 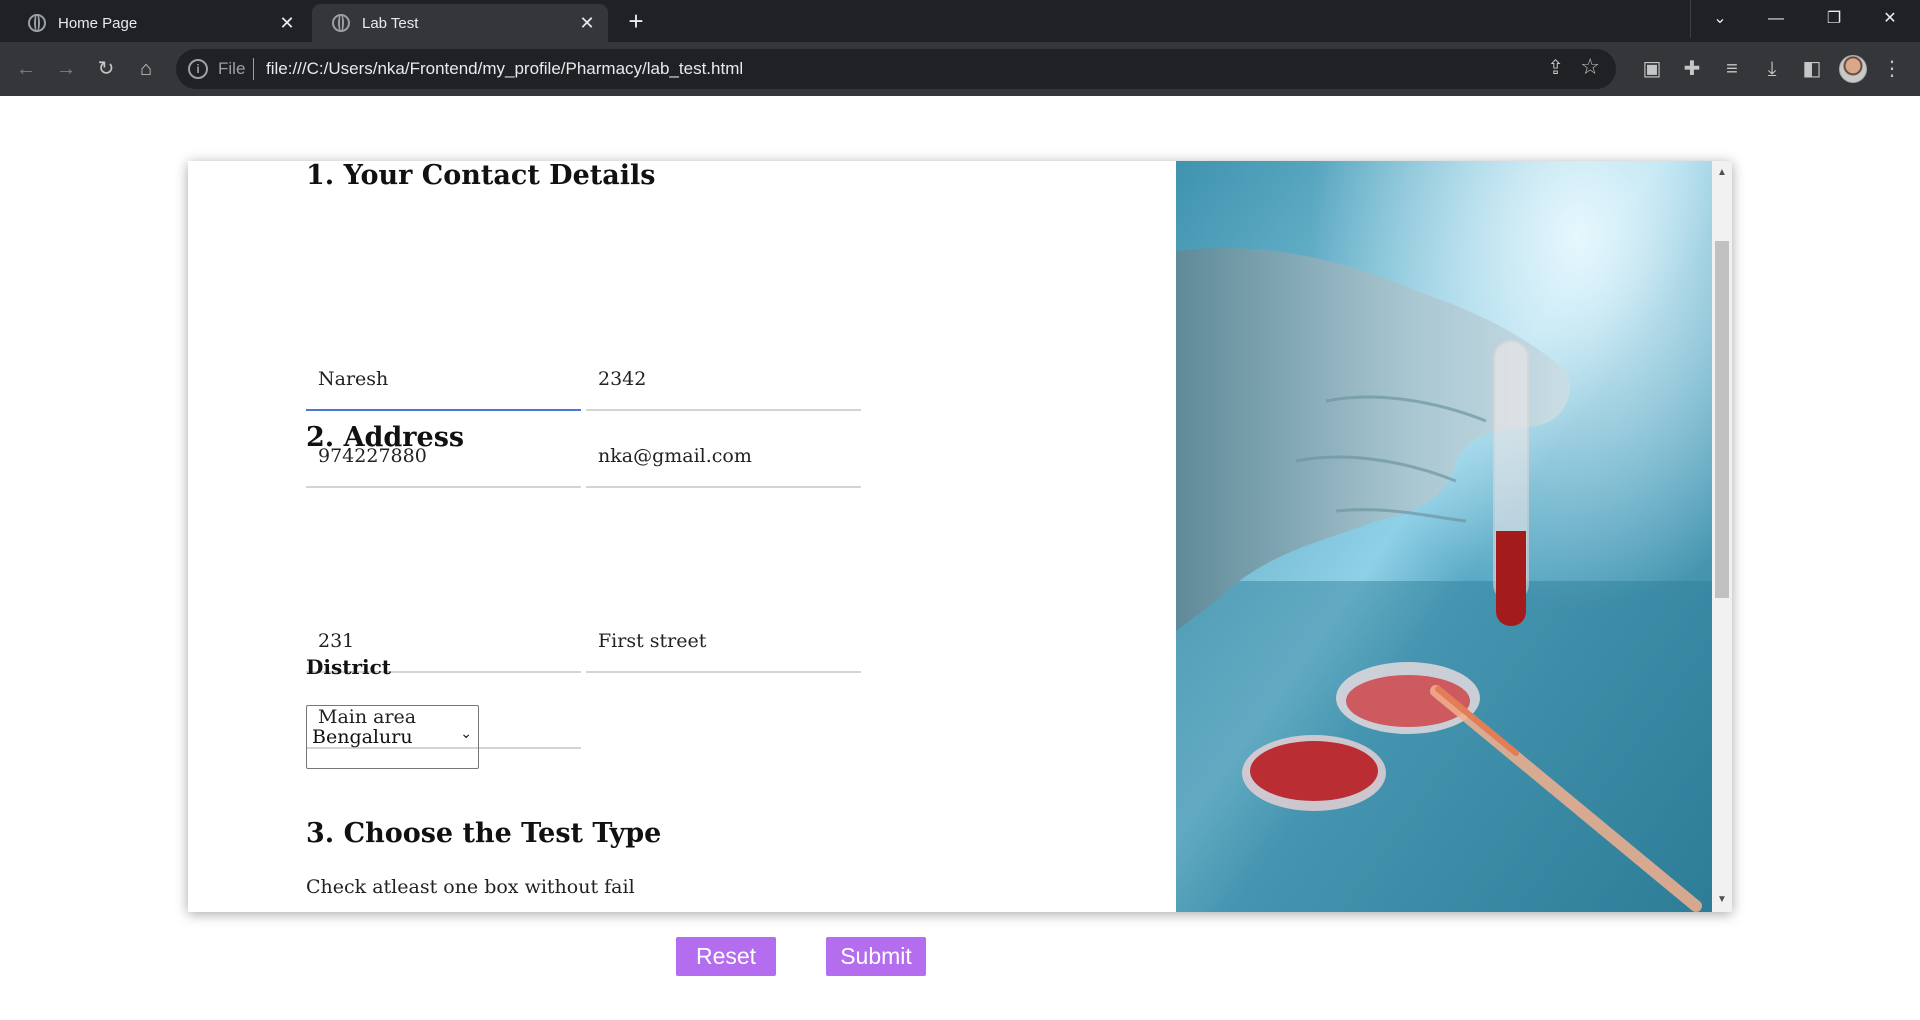 I want to click on address-section-title: 2. Address, so click(x=385, y=437).